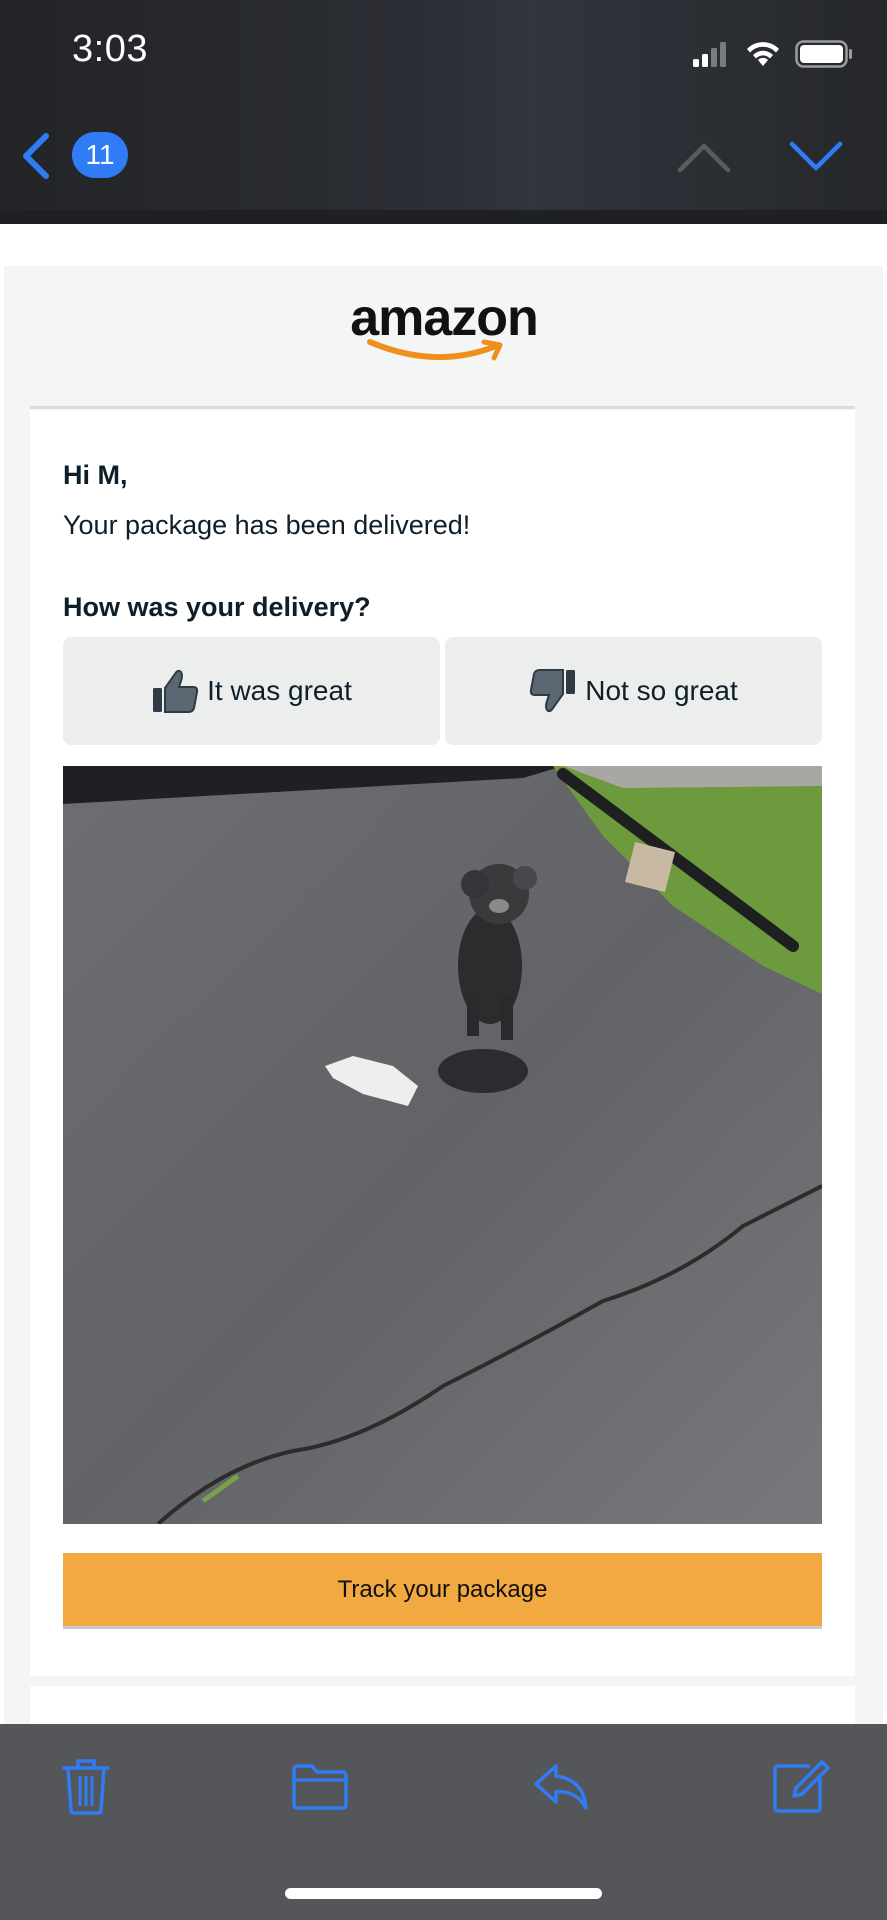 The width and height of the screenshot is (887, 1920). I want to click on reply-button, so click(560, 1786).